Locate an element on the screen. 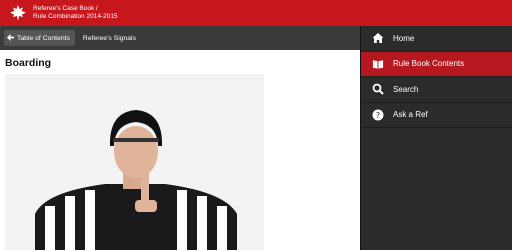 The width and height of the screenshot is (512, 250). page-title: Boarding is located at coordinates (28, 63).